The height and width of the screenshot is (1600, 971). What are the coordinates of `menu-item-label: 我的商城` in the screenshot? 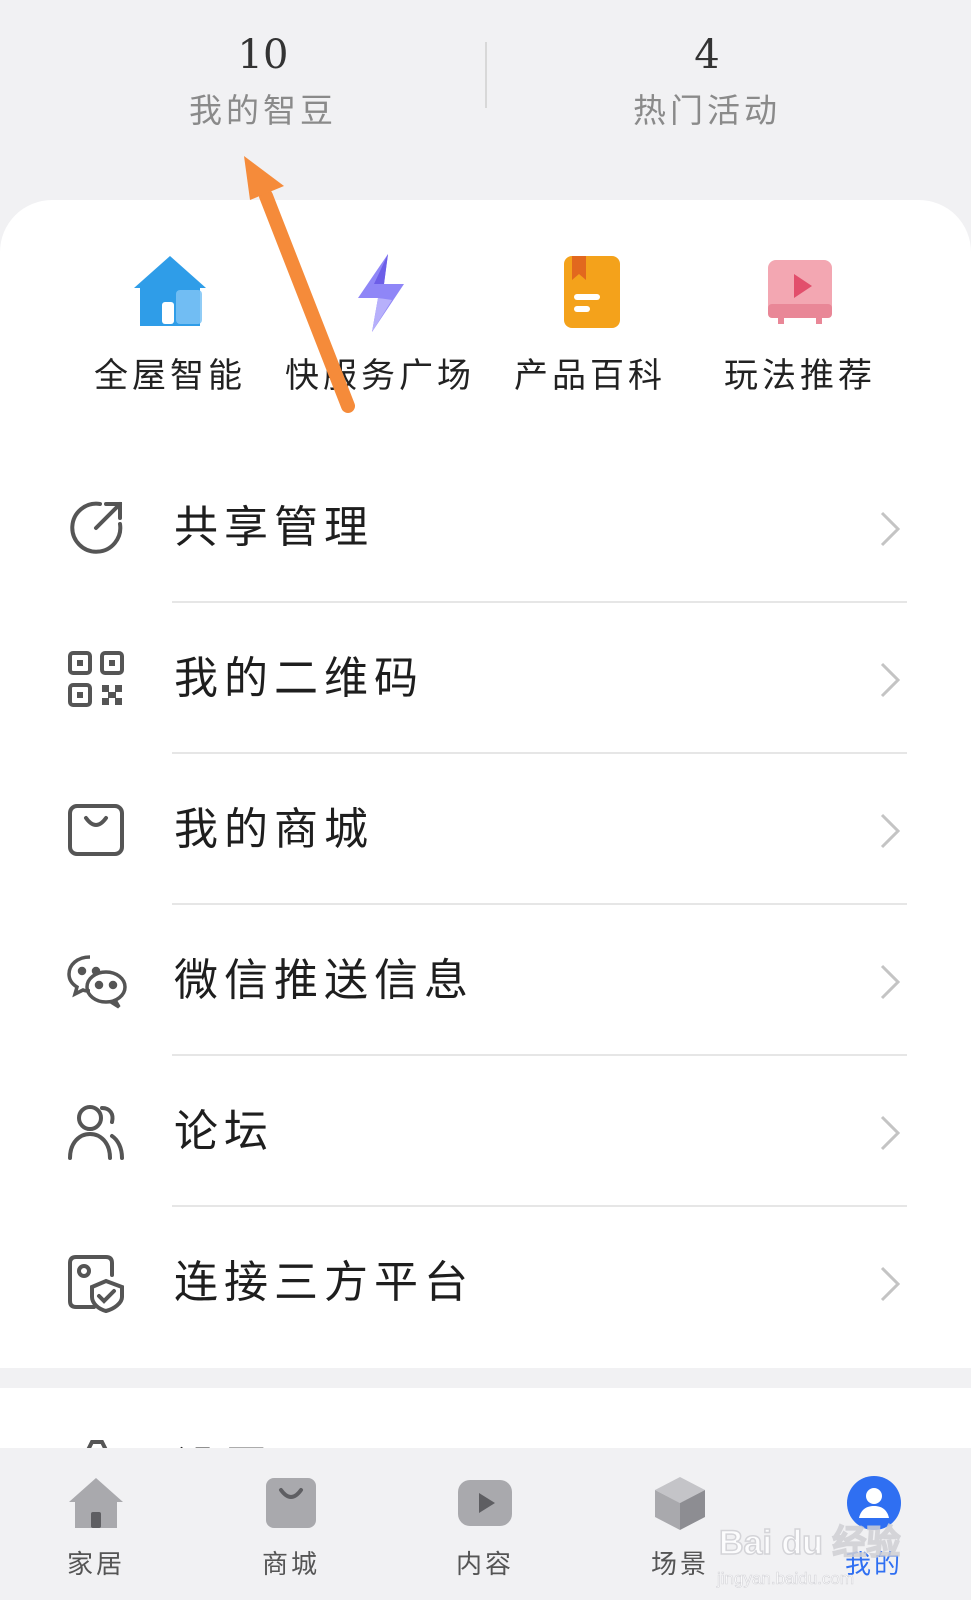 It's located at (274, 829).